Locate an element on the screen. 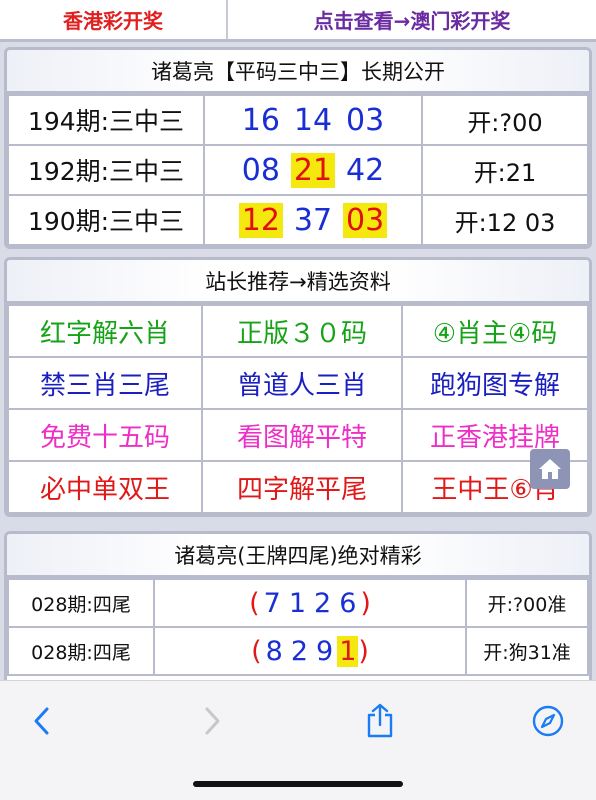 The height and width of the screenshot is (800, 596). pingma-row: 190期:三中三 12 37 03 开:12 03 is located at coordinates (298, 220).